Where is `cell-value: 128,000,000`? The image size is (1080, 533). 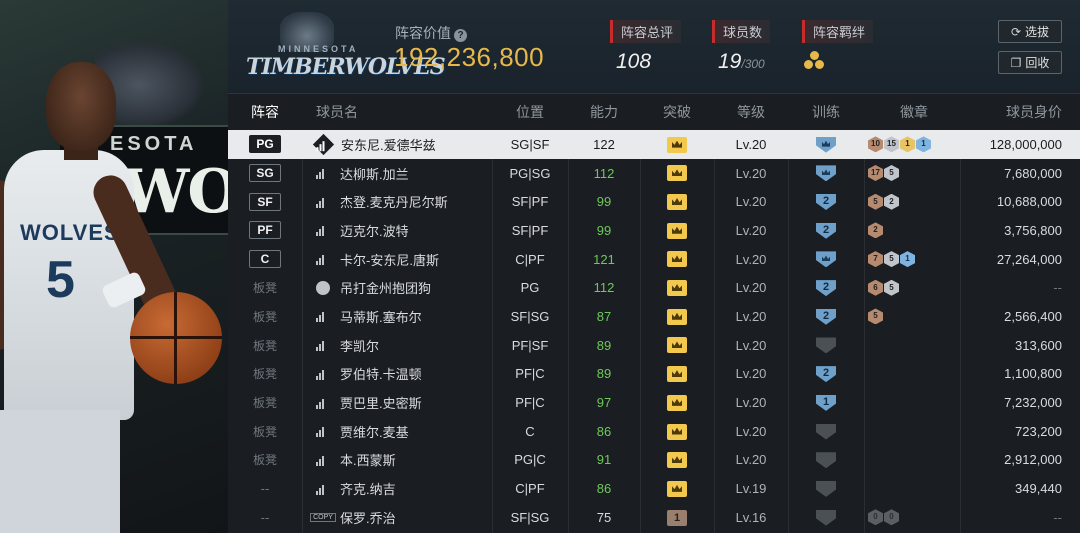
cell-value: 128,000,000 is located at coordinates (1025, 144).